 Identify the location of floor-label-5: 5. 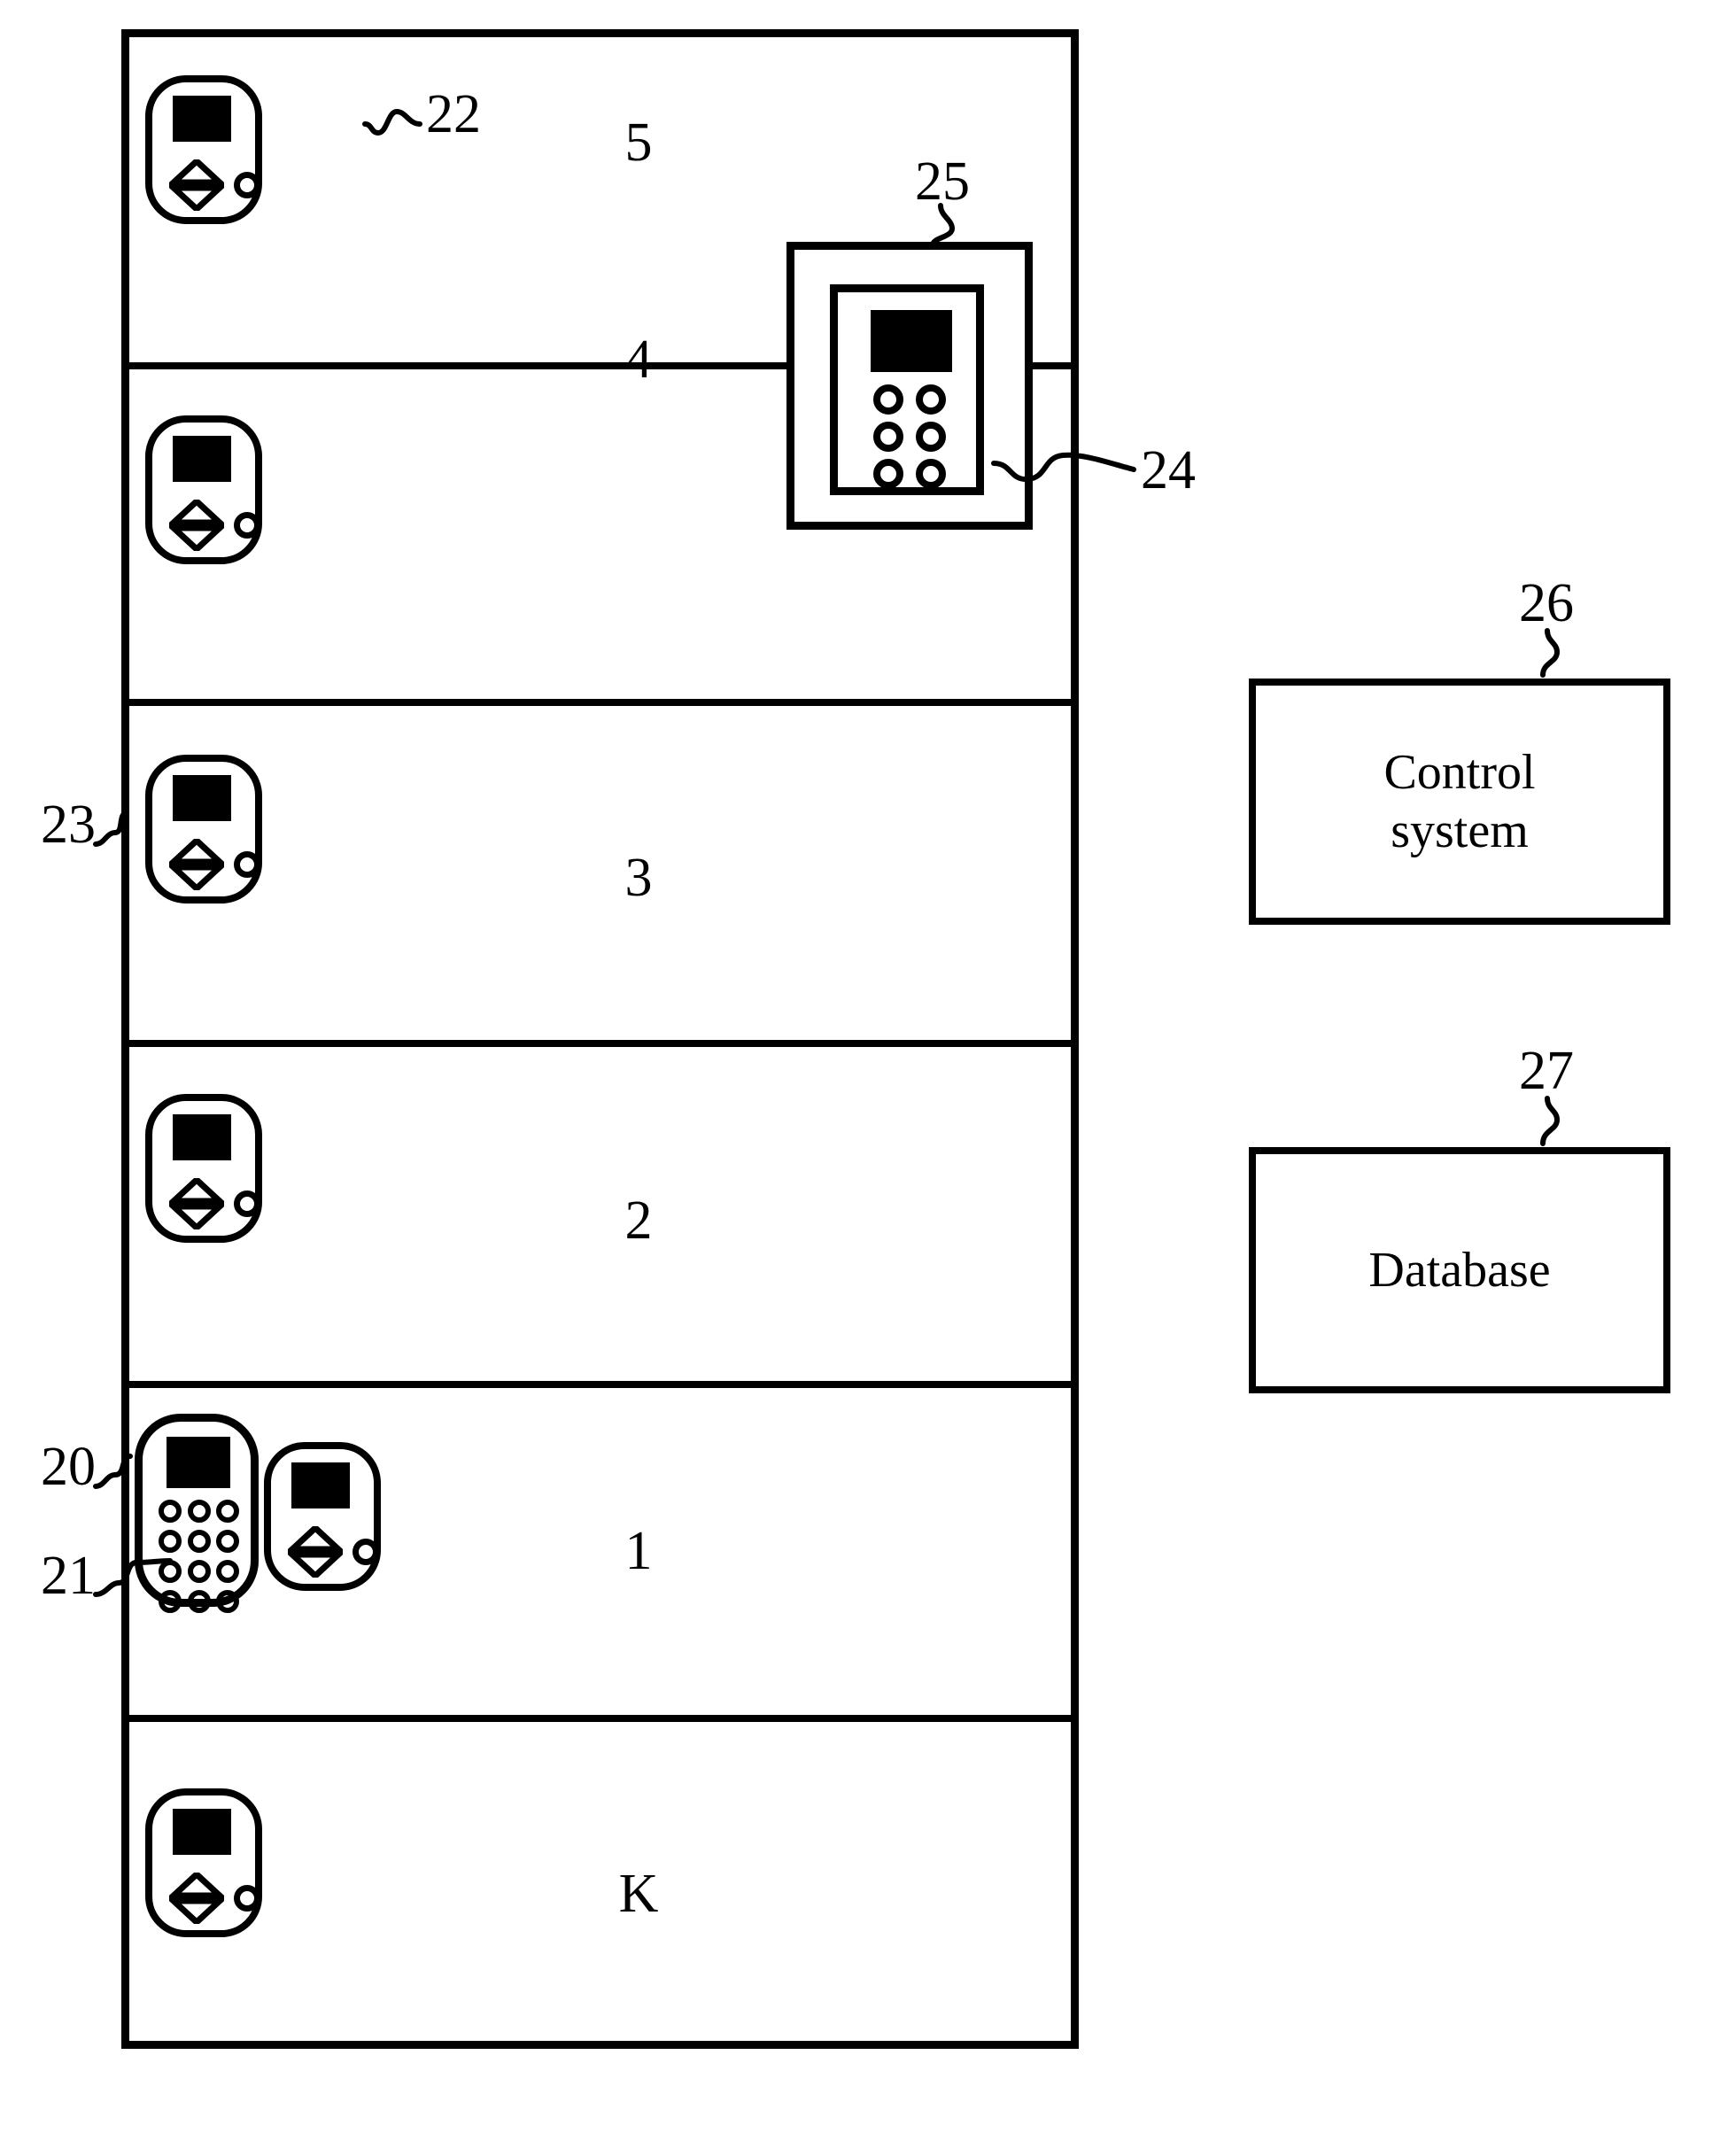
(638, 142).